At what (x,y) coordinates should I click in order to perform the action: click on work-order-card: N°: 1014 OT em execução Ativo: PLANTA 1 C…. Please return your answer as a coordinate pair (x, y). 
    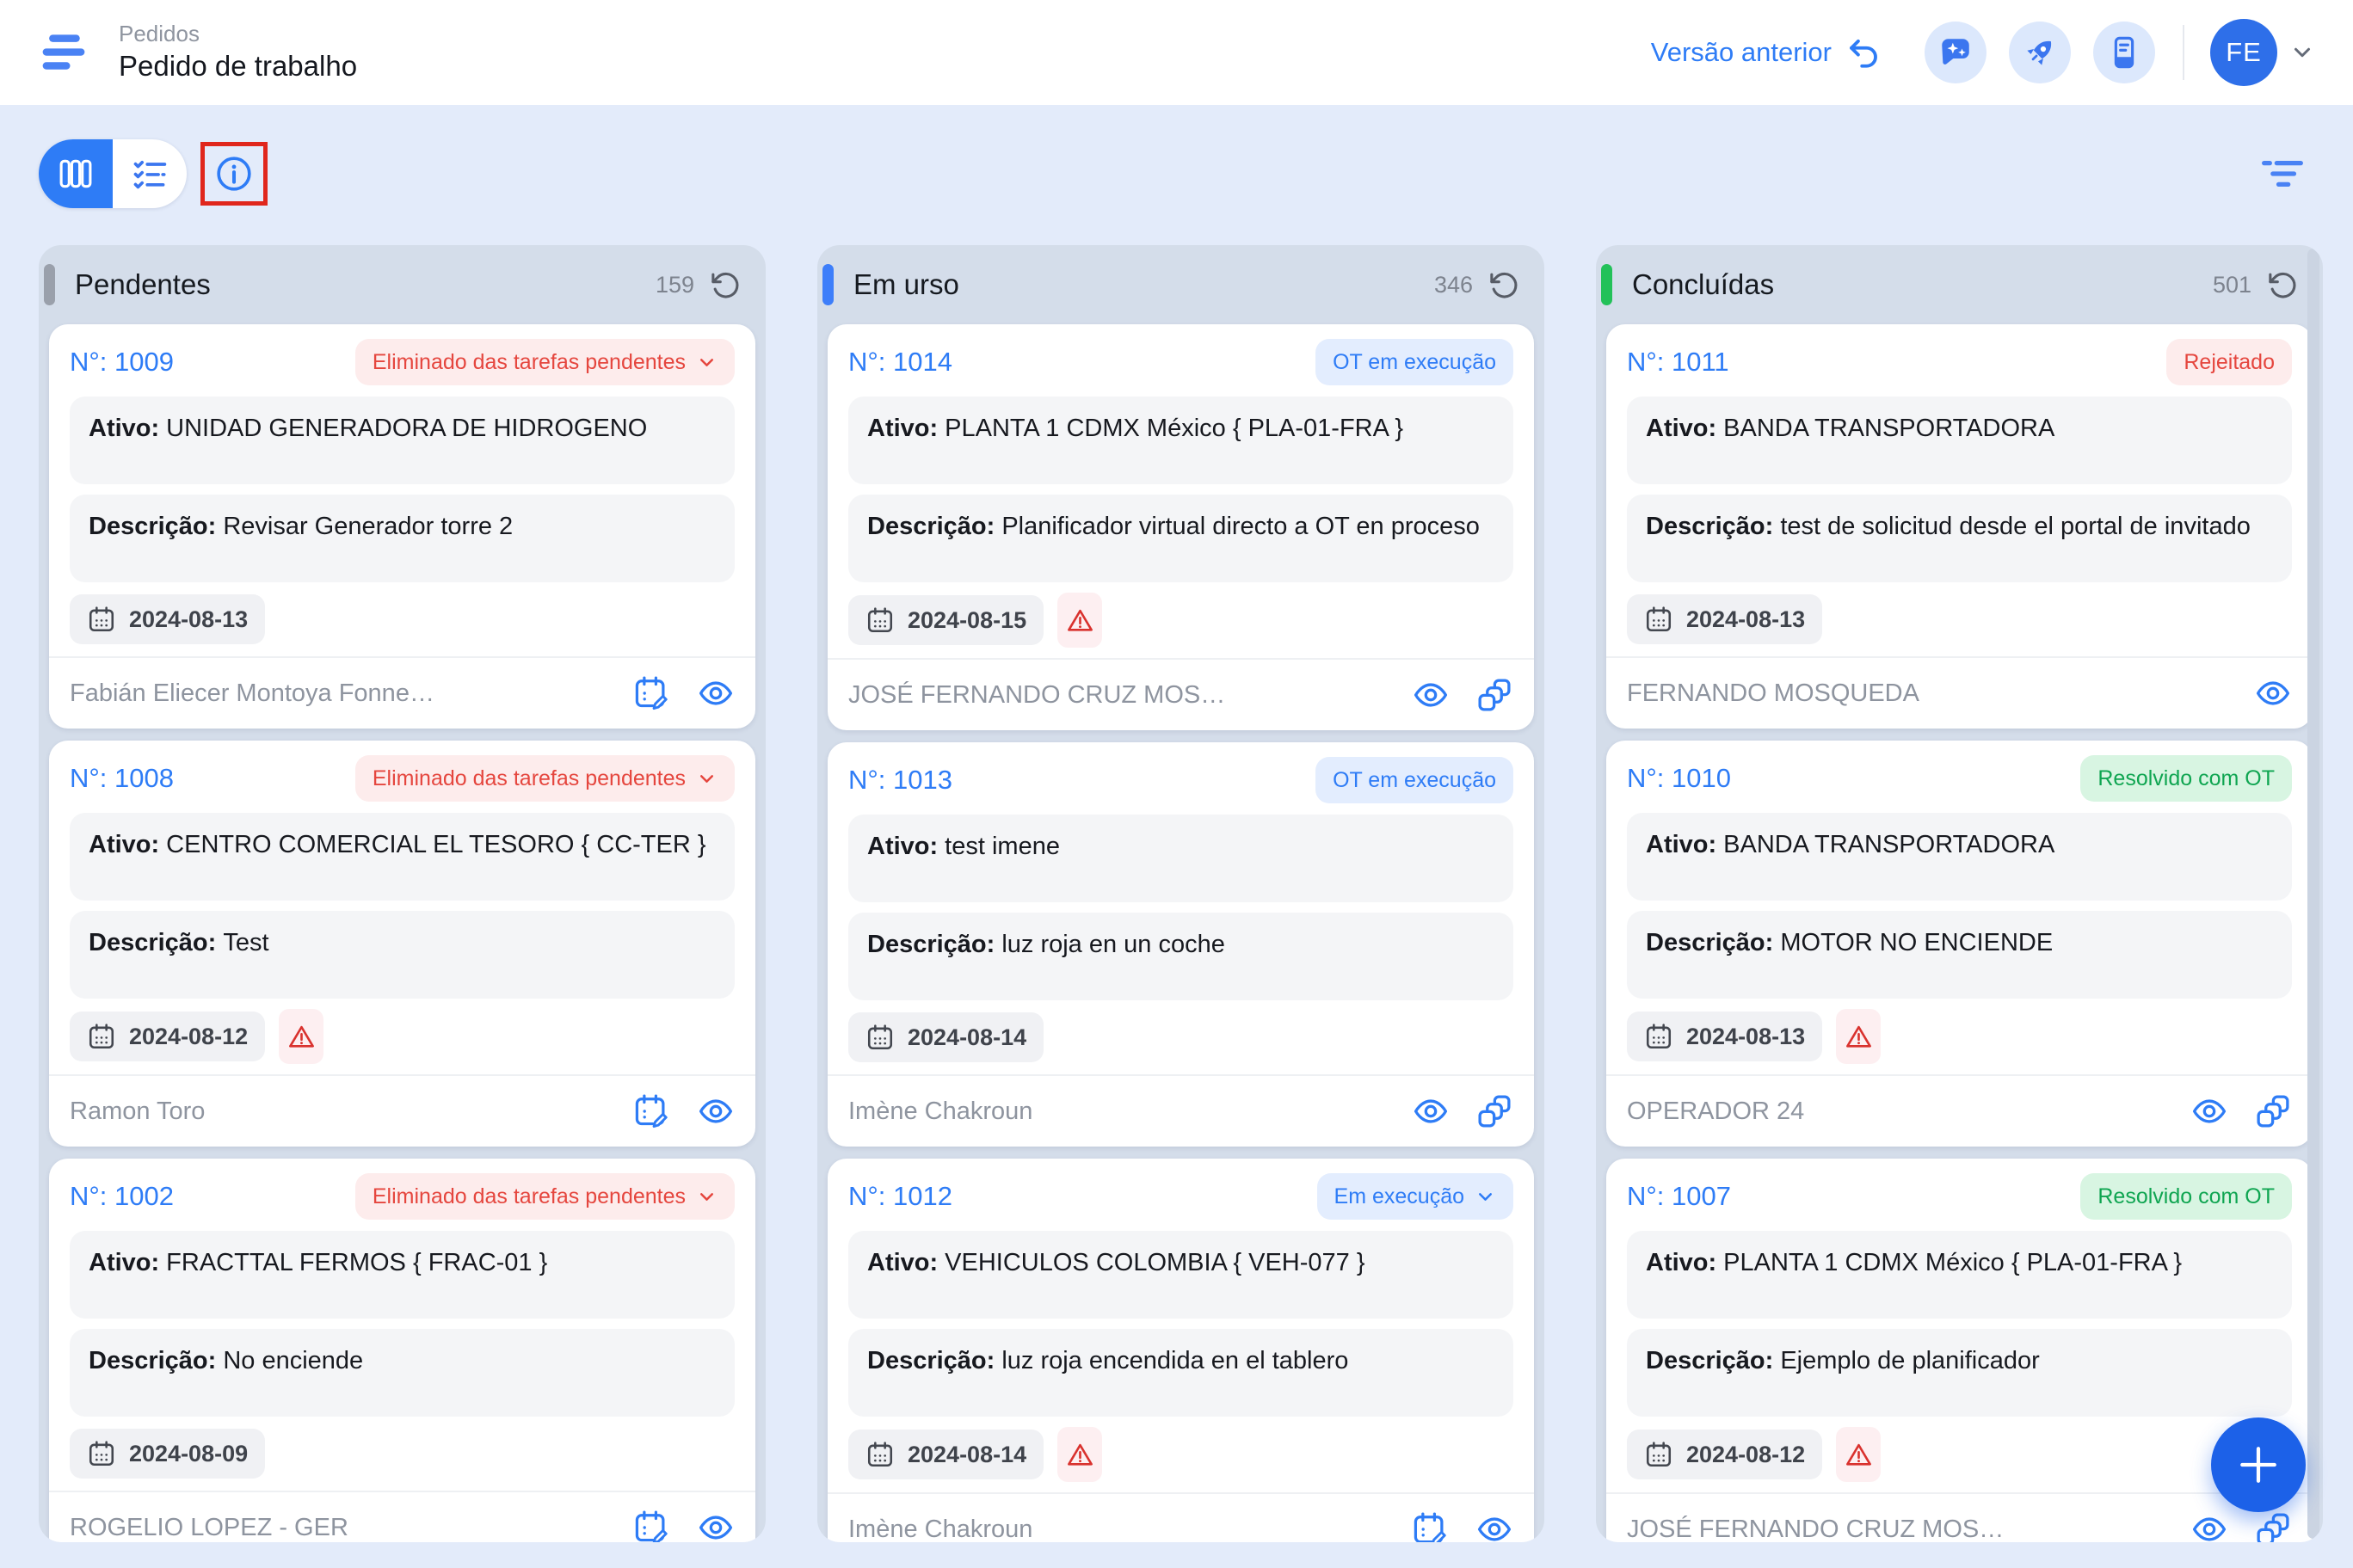
    Looking at the image, I should click on (1181, 527).